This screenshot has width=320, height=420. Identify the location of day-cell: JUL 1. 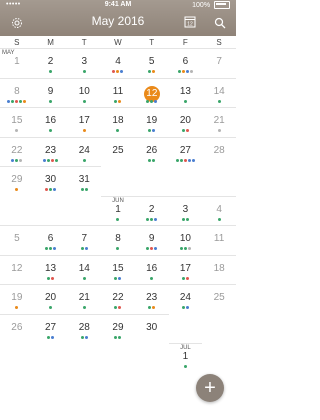
(185, 358).